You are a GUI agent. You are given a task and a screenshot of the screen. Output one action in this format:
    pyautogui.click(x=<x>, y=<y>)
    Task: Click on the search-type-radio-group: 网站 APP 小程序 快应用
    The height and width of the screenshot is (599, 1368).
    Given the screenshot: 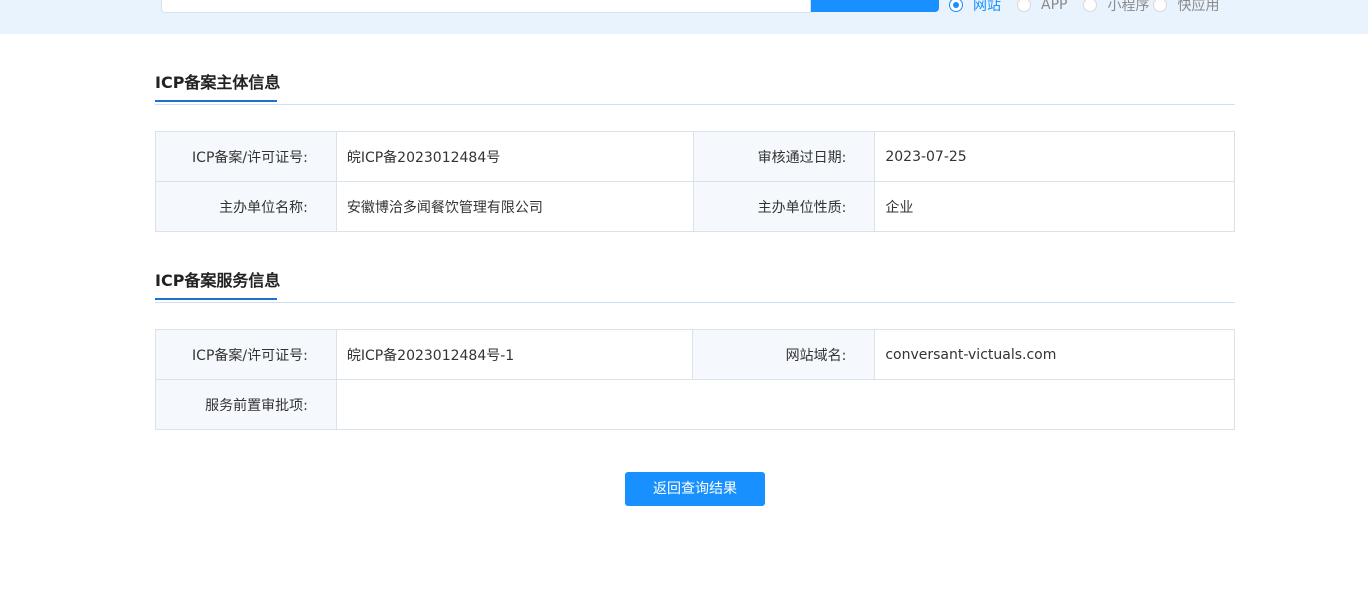 What is the action you would take?
    pyautogui.click(x=1092, y=7)
    